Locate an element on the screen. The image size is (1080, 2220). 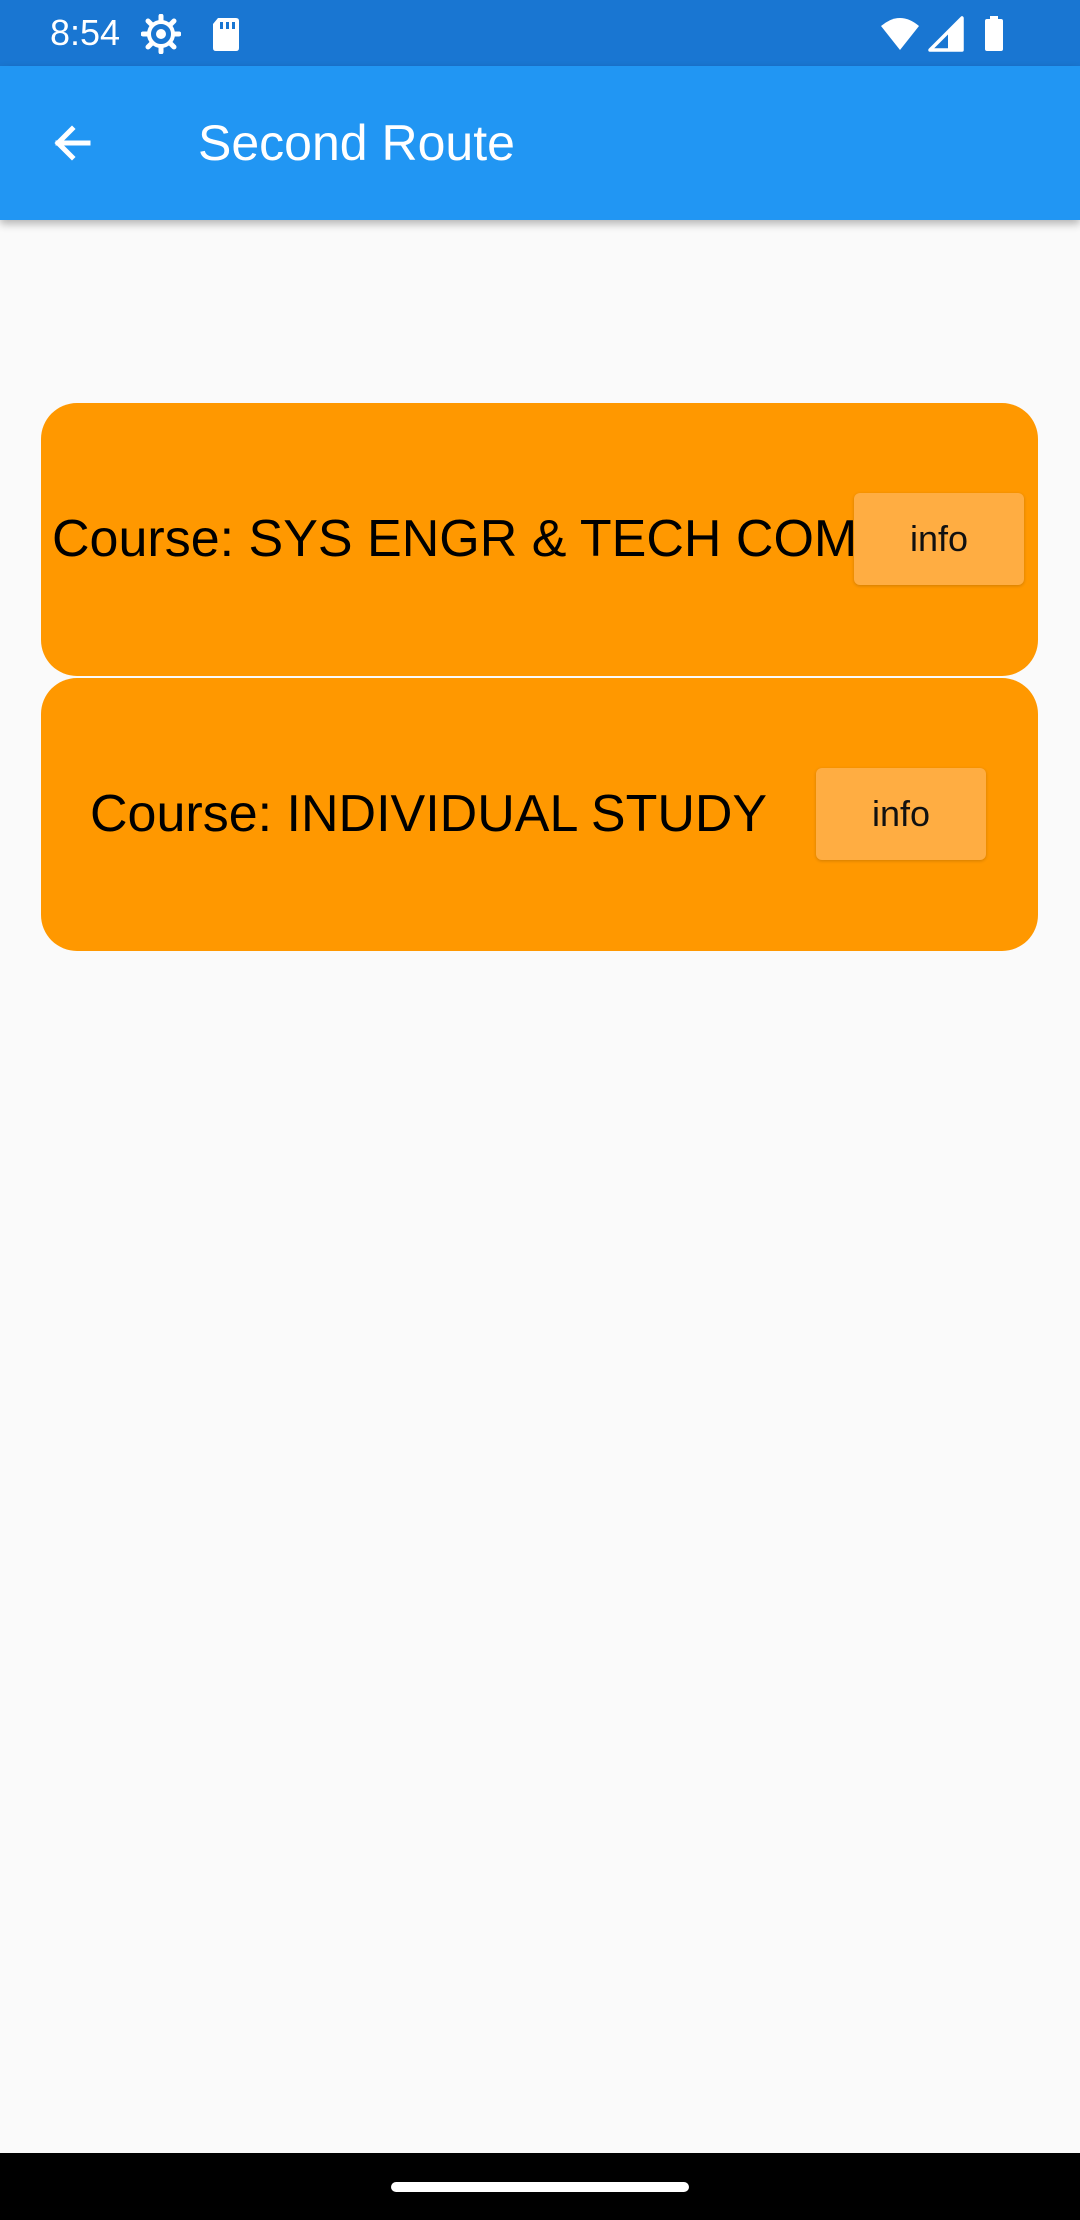
status-bar: 8:54 is located at coordinates (540, 33).